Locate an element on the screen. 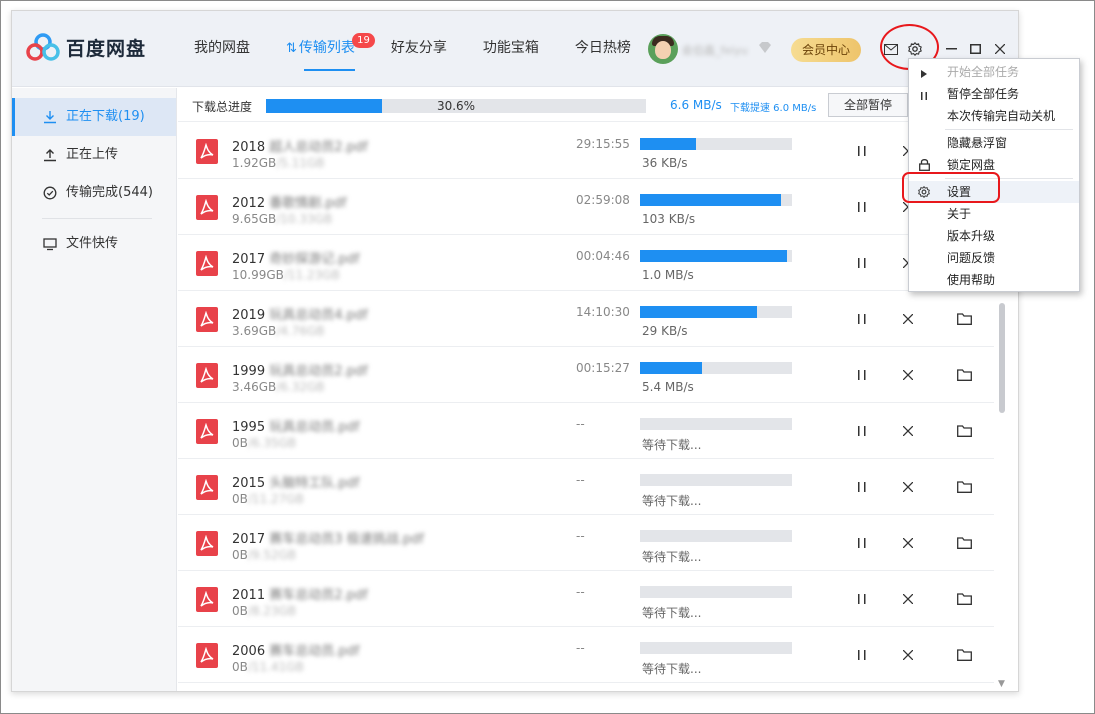  file-name: 2006 赛车总动员.pdf is located at coordinates (295, 649).